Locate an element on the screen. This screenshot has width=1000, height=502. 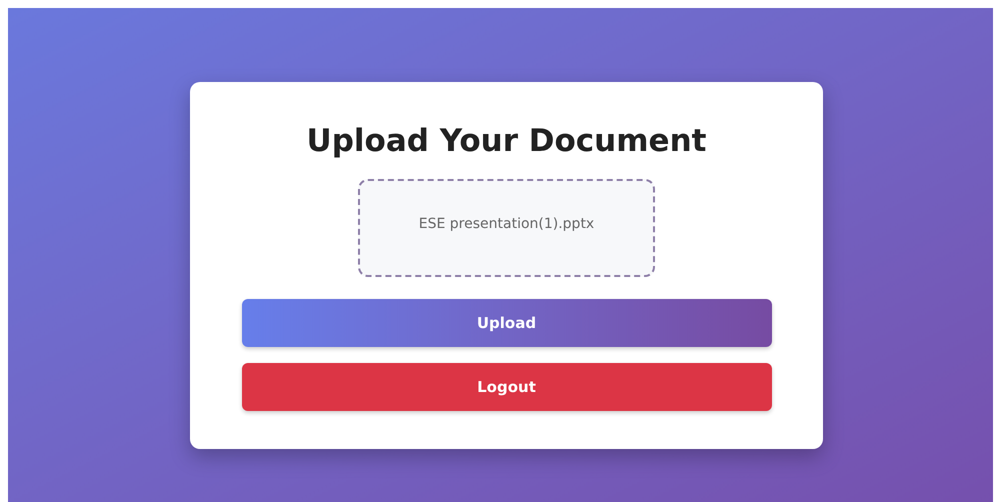
upload-button: Upload is located at coordinates (507, 323).